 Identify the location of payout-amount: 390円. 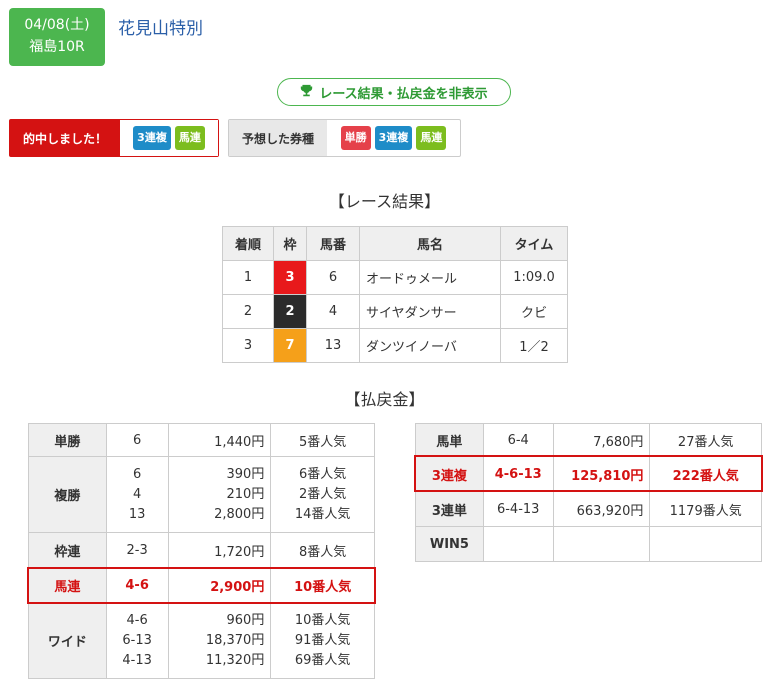
(245, 474).